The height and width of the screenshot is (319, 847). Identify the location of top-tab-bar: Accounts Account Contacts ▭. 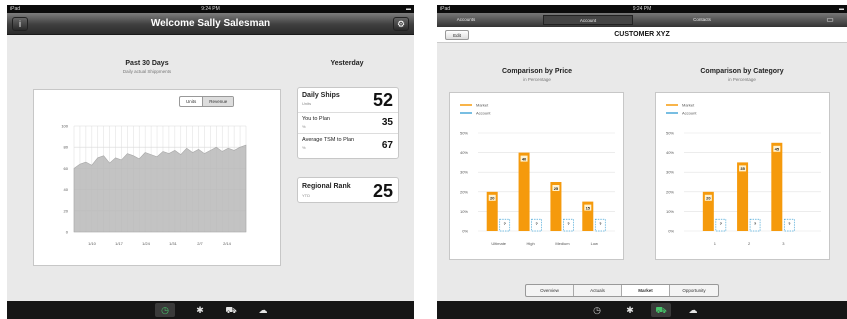
(642, 20).